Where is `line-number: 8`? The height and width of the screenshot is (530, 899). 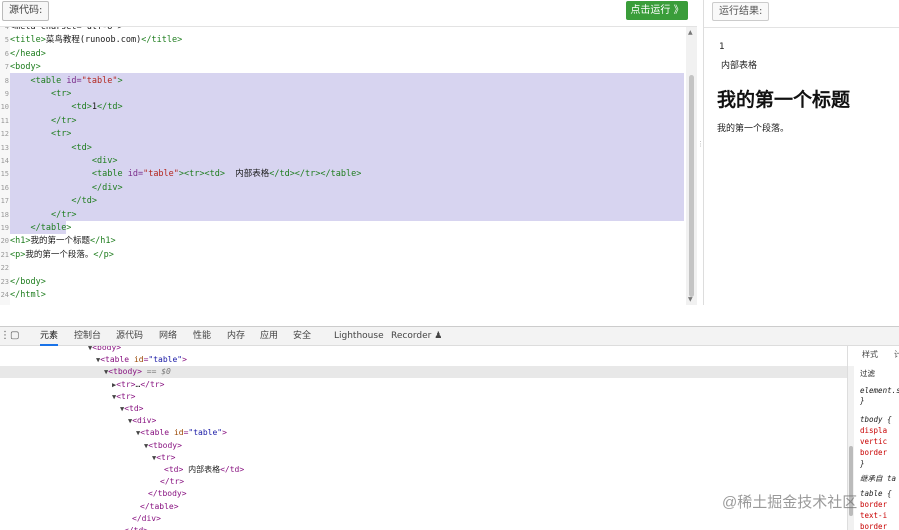 line-number: 8 is located at coordinates (6, 80).